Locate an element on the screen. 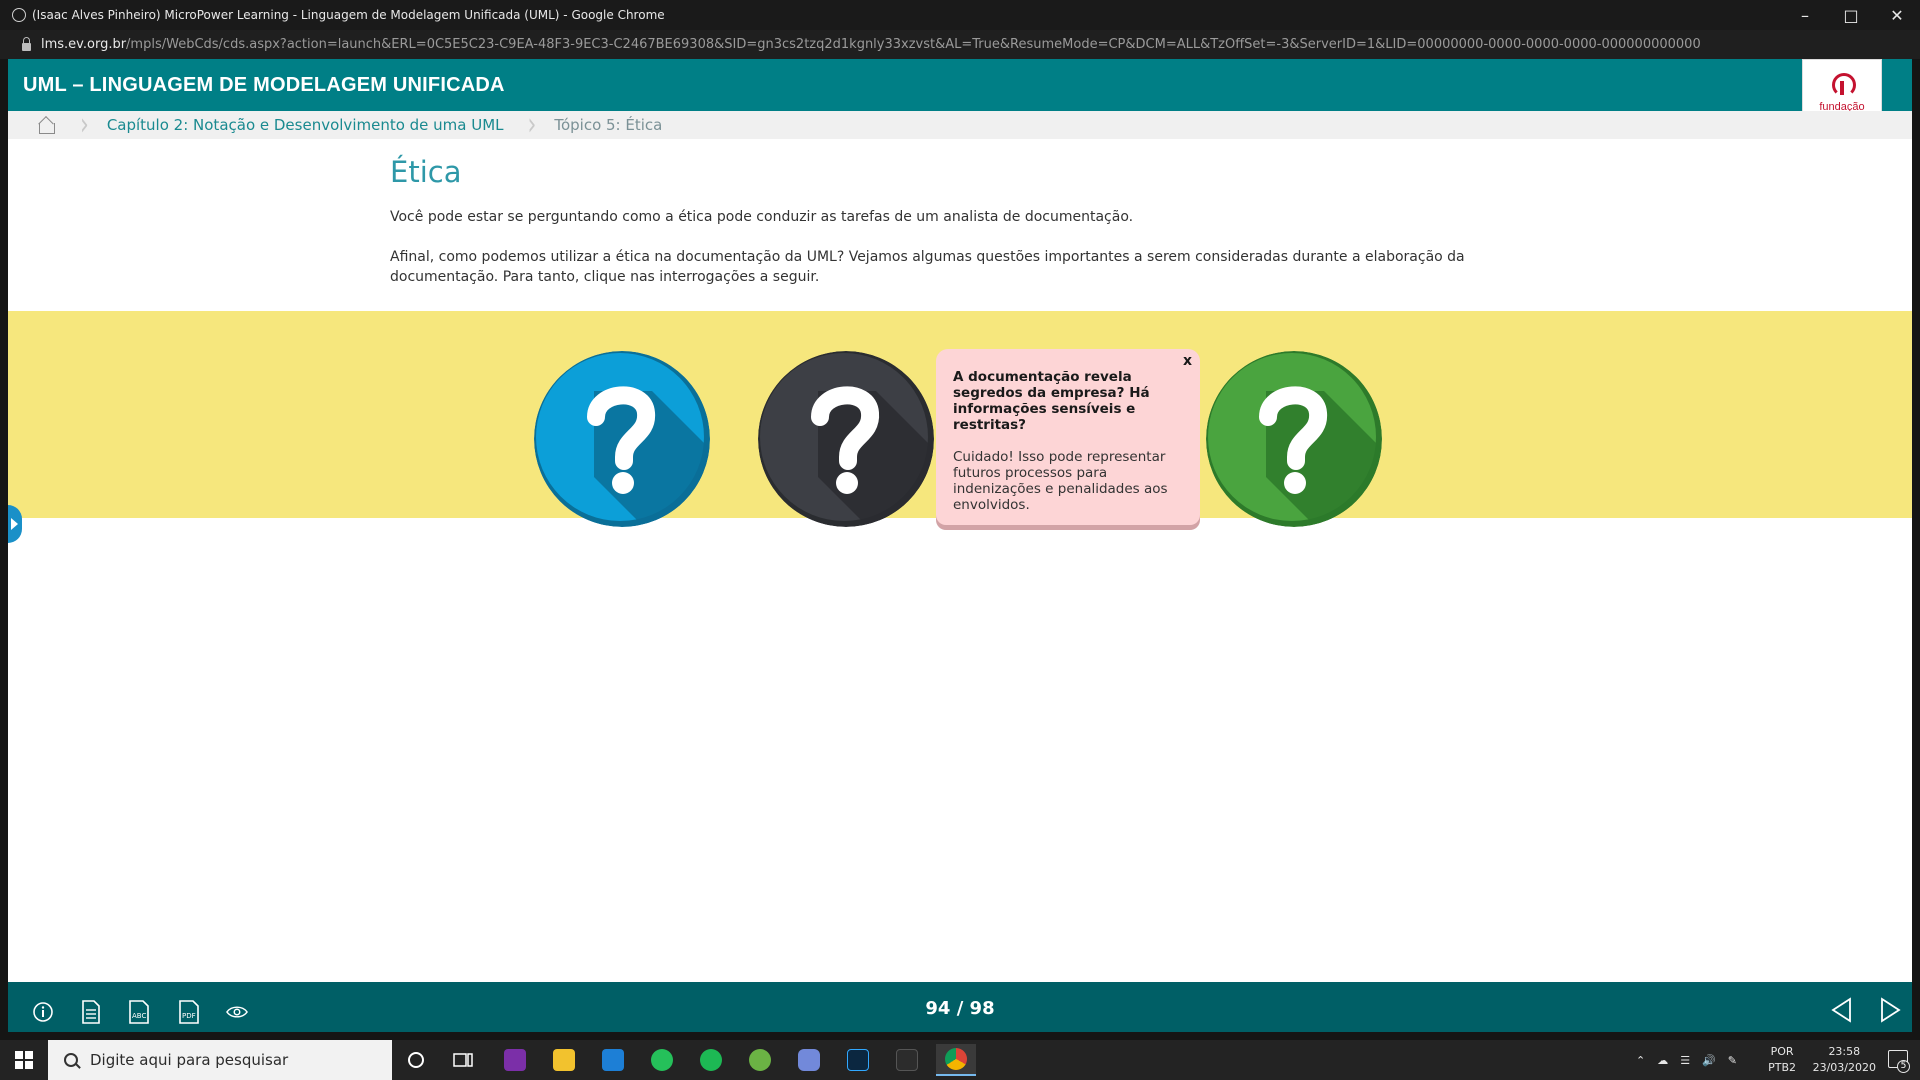 Image resolution: width=1920 pixels, height=1080 pixels. file-explorer-icon is located at coordinates (564, 1060).